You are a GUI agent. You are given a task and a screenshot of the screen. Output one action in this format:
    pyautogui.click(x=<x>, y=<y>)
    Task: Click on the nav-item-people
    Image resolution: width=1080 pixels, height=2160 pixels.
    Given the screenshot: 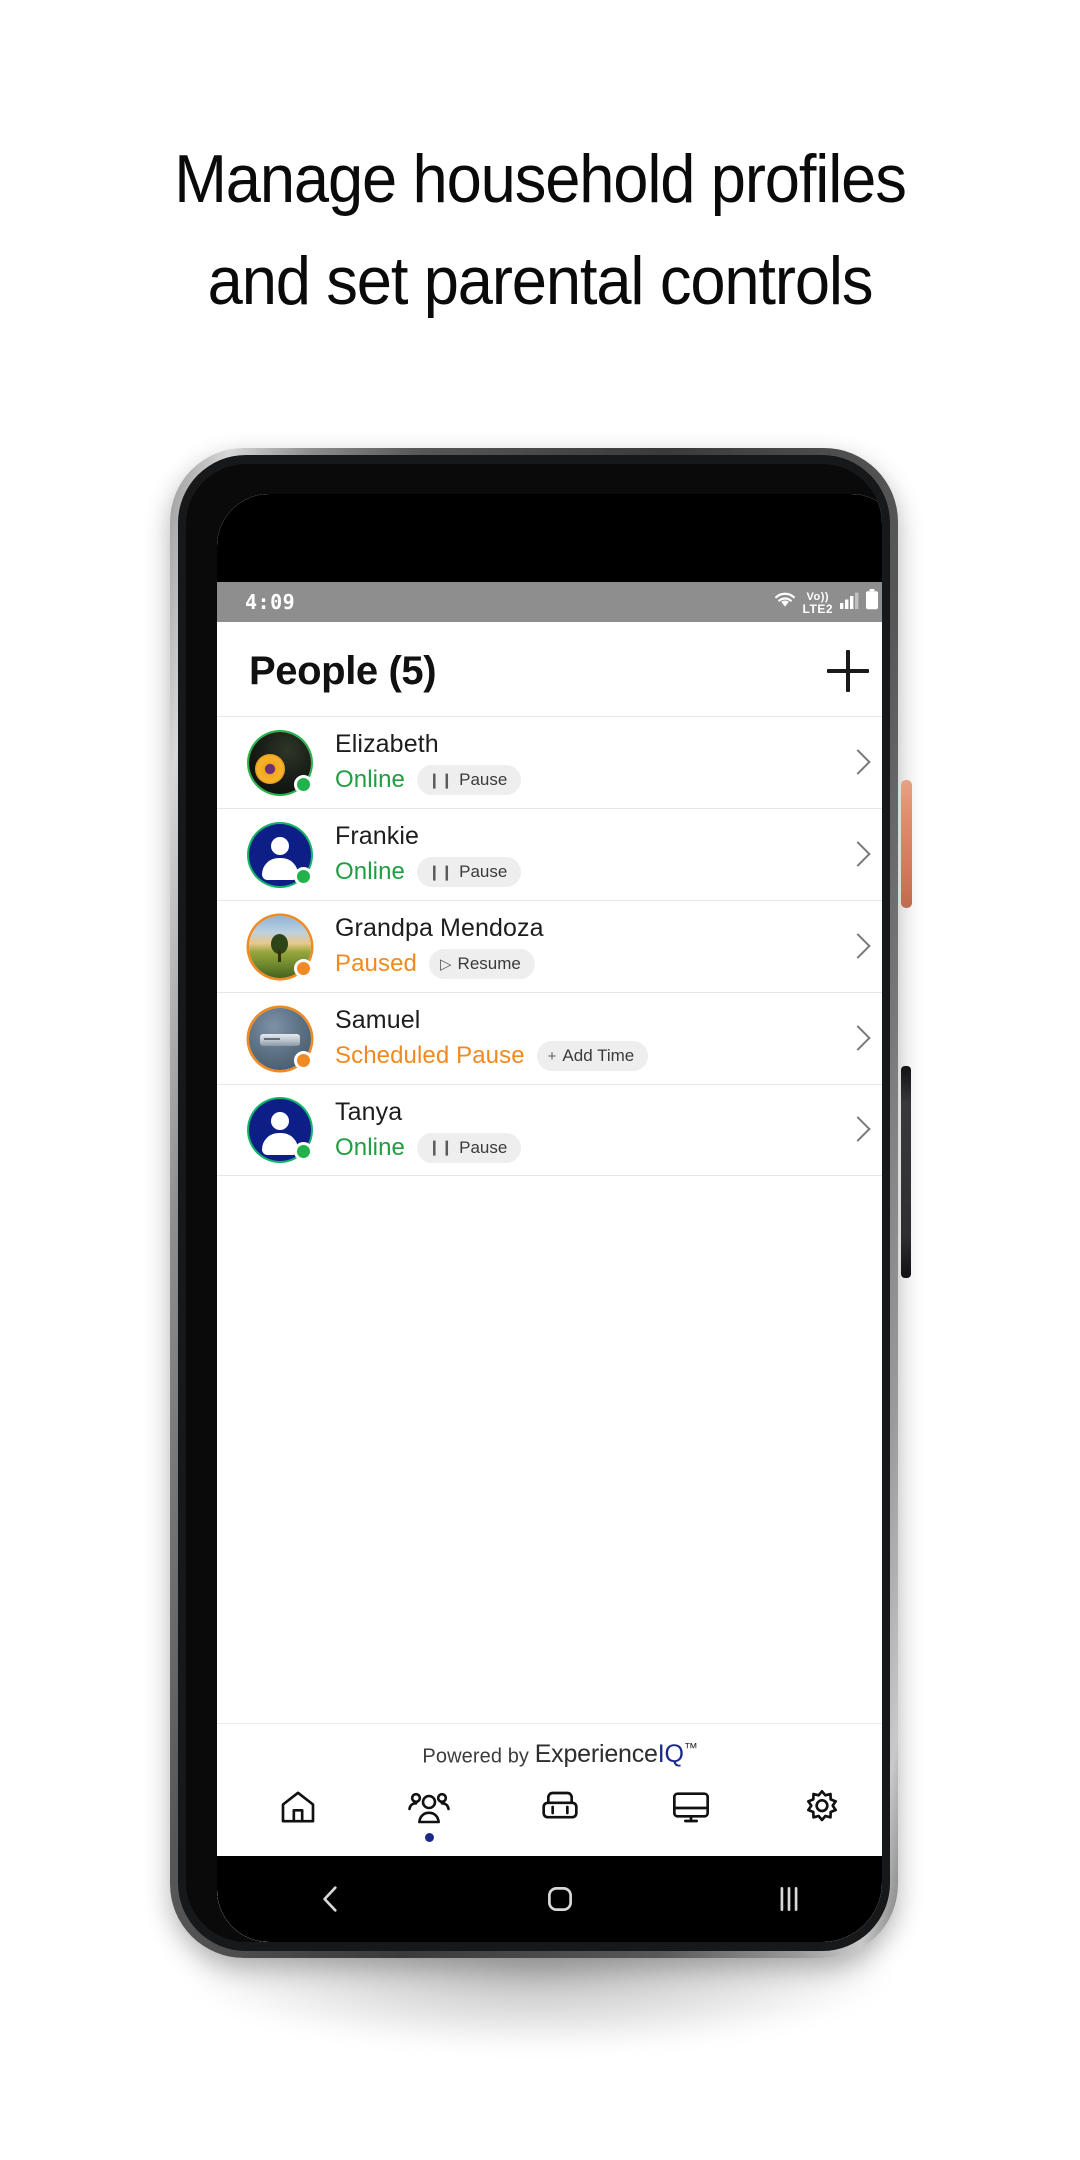 What is the action you would take?
    pyautogui.click(x=429, y=1814)
    